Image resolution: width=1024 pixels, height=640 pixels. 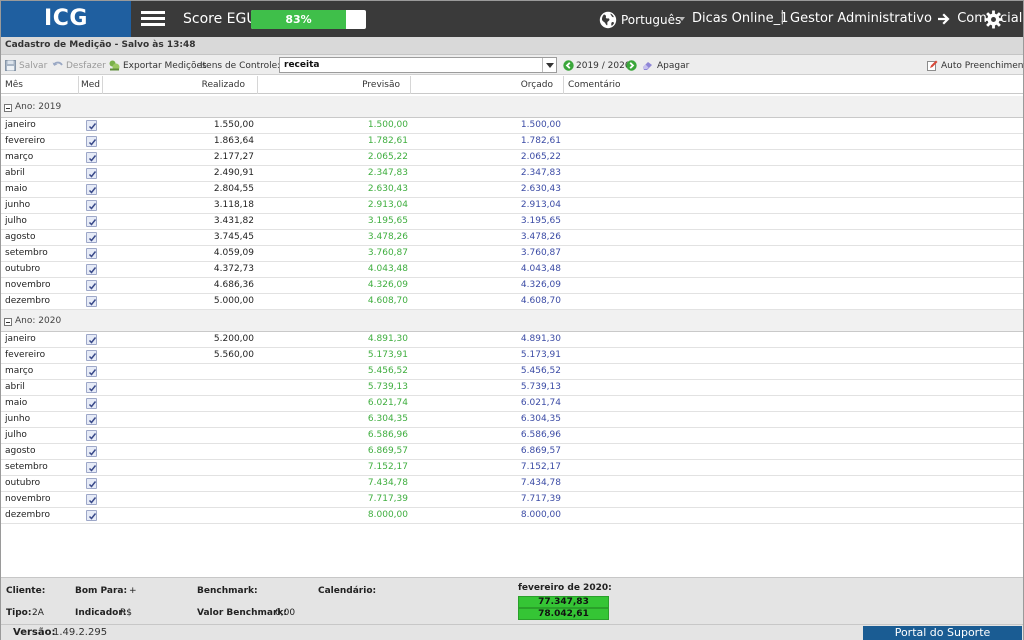 I want to click on cell-orcado: 1.782,61, so click(x=486, y=142).